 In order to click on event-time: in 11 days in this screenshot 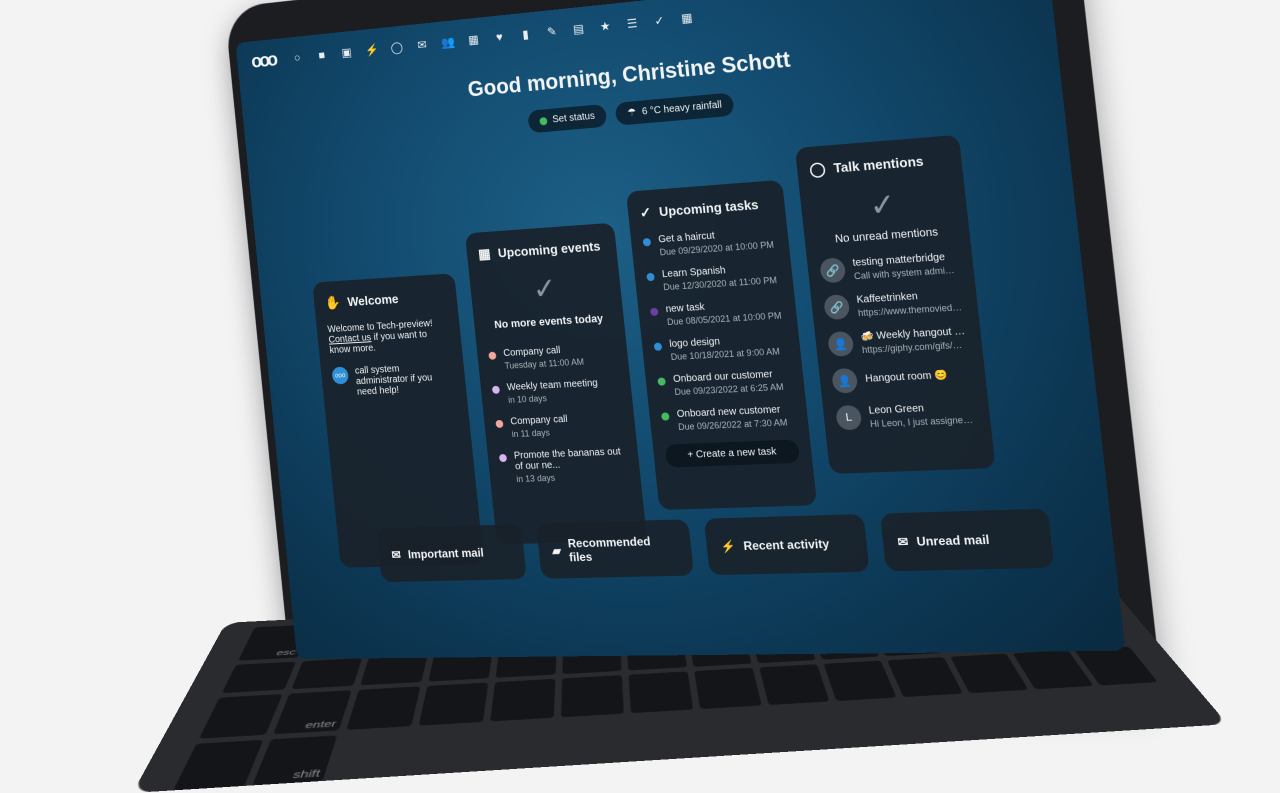, I will do `click(531, 433)`.